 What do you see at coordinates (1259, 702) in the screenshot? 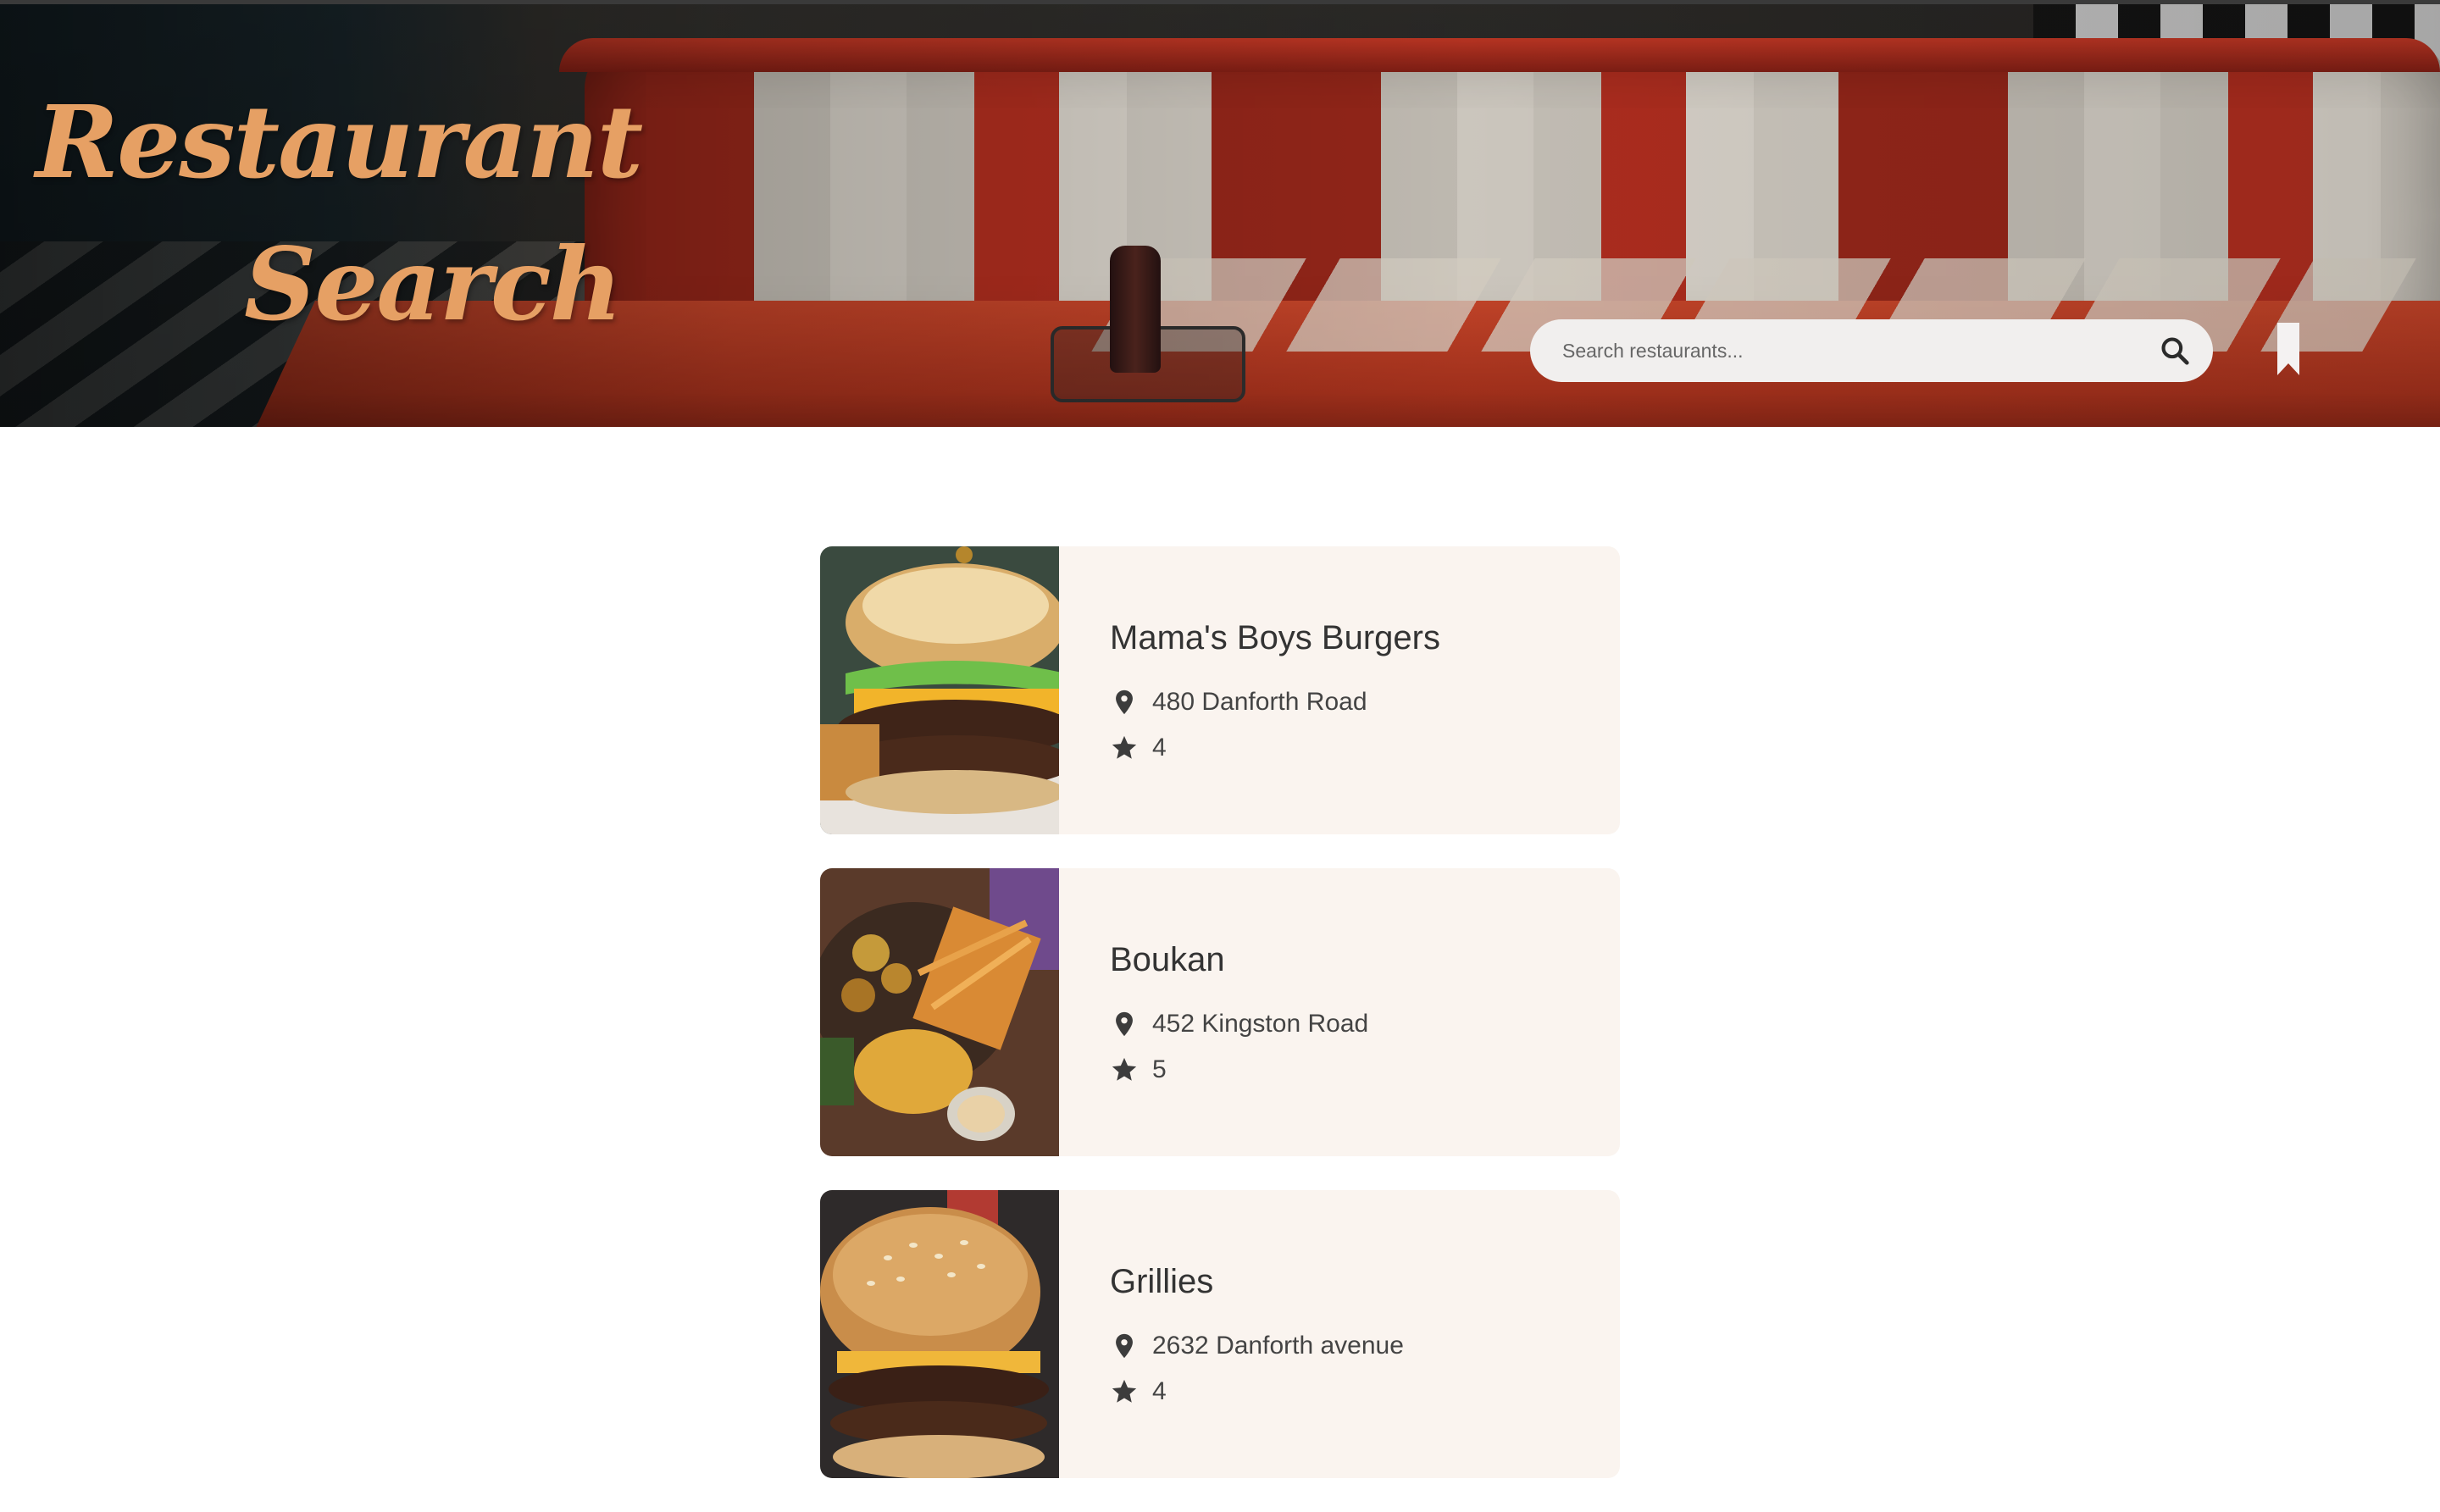
I see `restaurant-address: 480 Danforth Road` at bounding box center [1259, 702].